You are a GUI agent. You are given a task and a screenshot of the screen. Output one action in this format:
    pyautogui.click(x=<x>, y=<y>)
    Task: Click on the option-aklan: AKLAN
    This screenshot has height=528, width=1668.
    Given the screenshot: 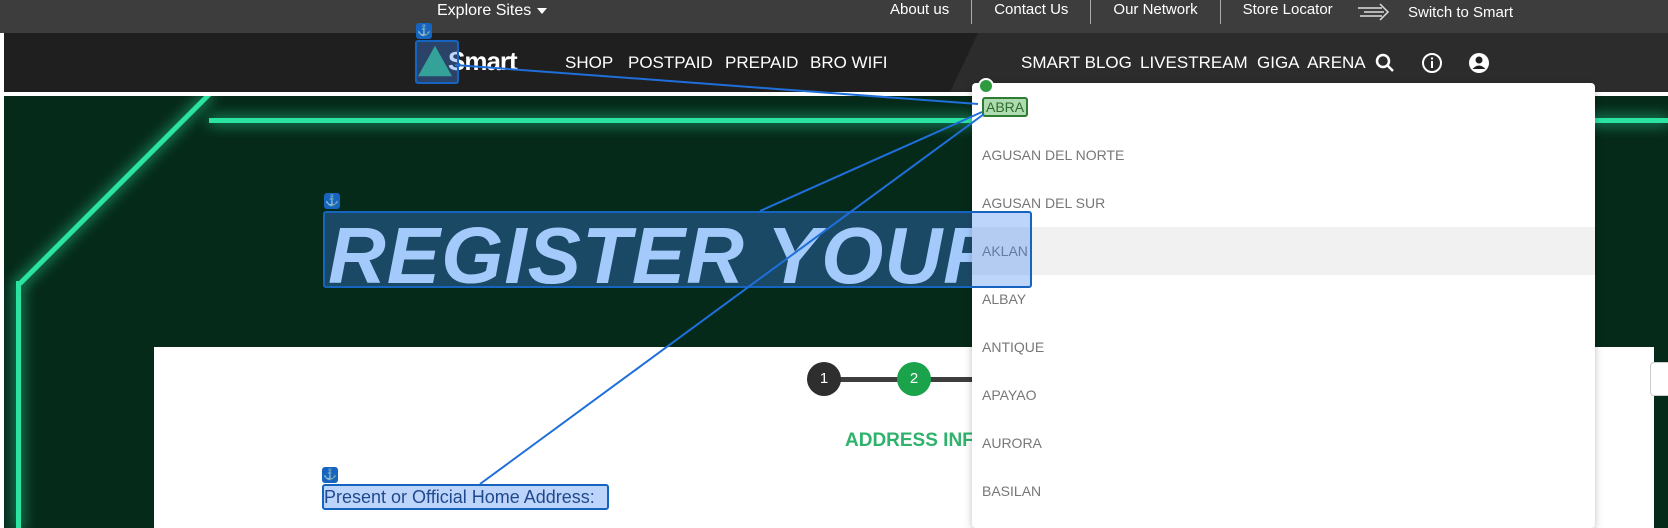 What is the action you would take?
    pyautogui.click(x=1283, y=251)
    